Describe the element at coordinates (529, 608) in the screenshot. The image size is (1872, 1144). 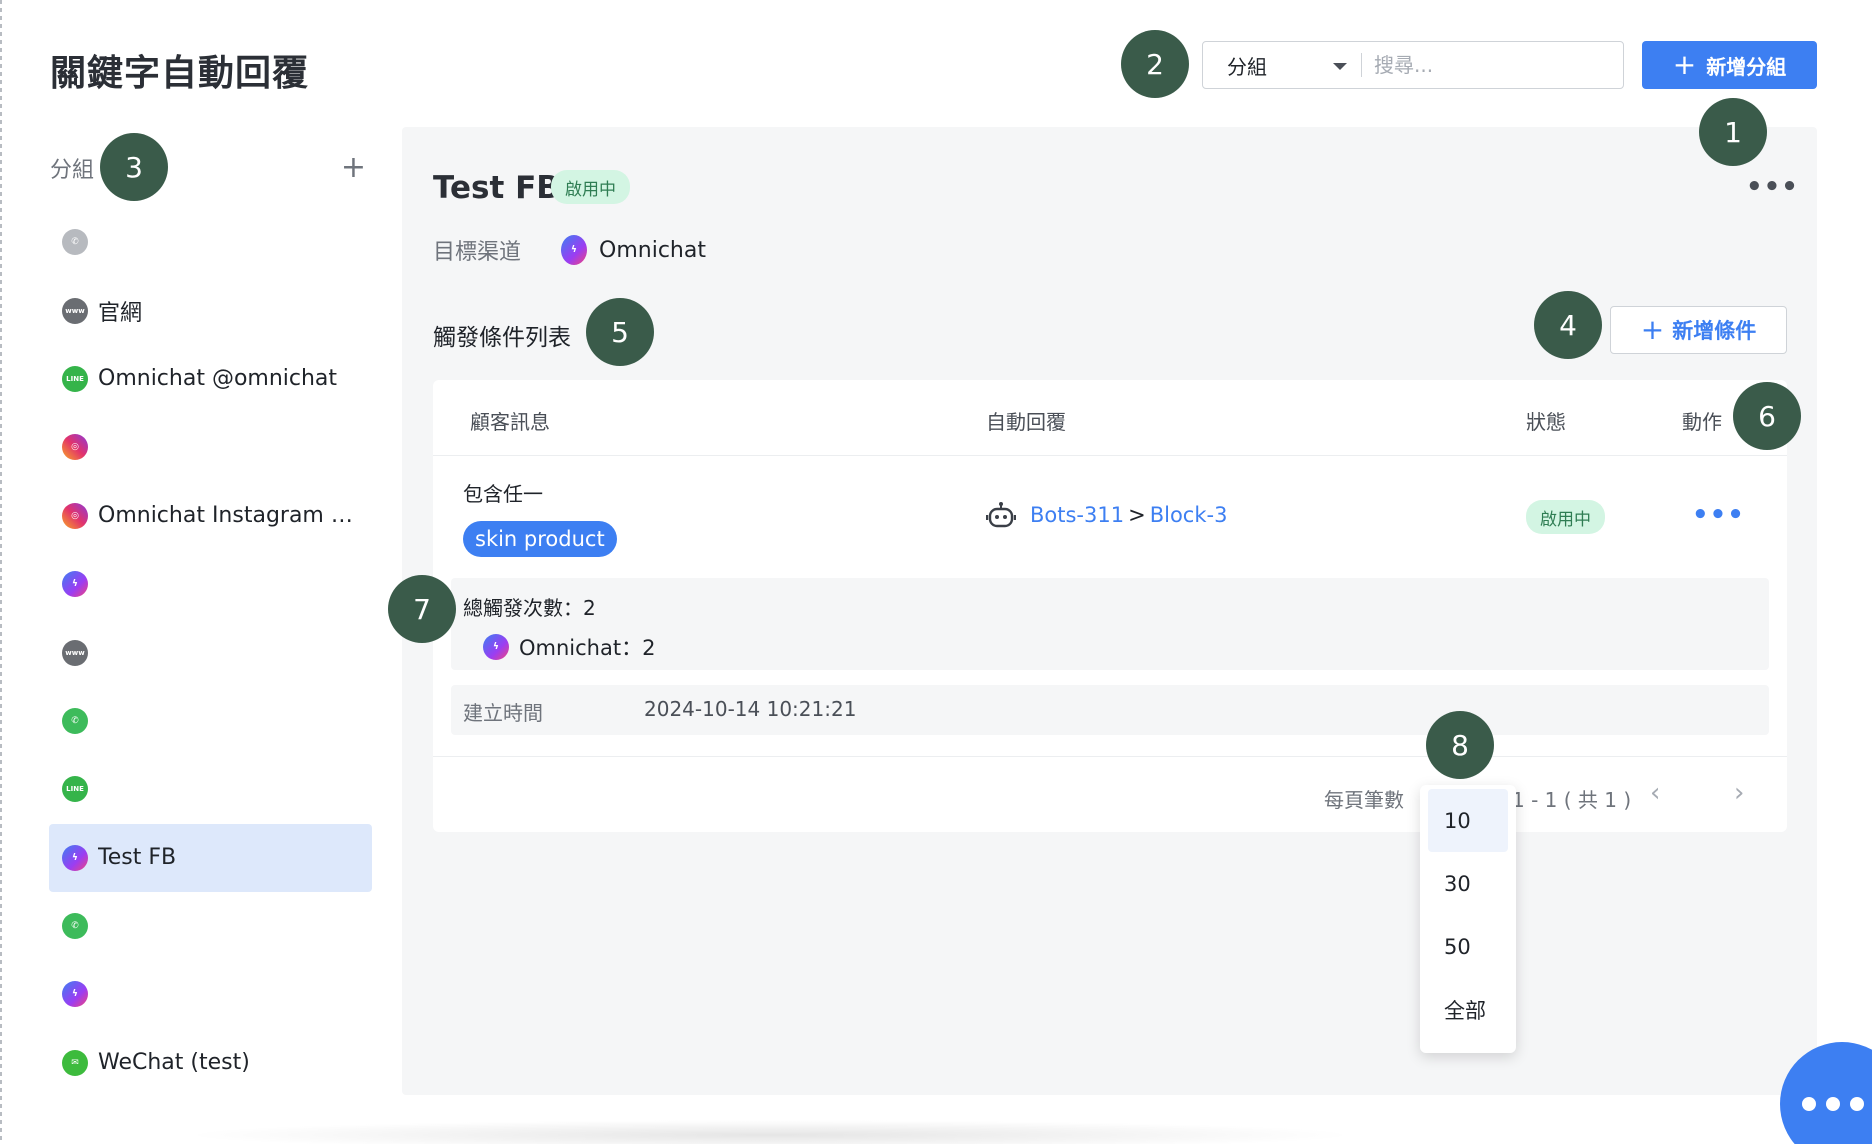
I see `total-trigger-count: 總觸發次數：2` at that location.